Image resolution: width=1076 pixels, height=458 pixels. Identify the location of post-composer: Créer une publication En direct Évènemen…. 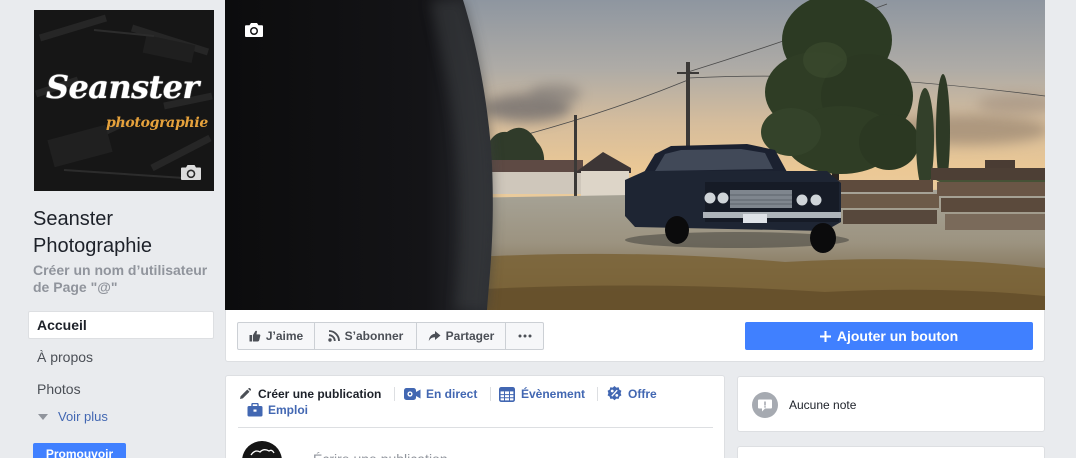
(475, 416).